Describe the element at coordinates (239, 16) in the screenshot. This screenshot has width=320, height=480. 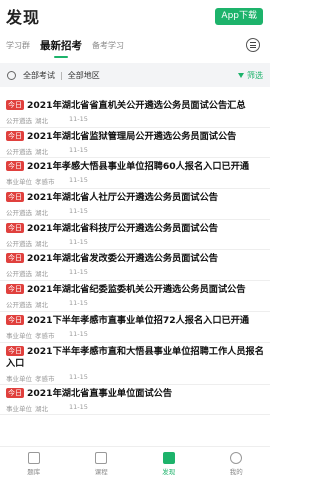
I see `app-download-button: App下载` at that location.